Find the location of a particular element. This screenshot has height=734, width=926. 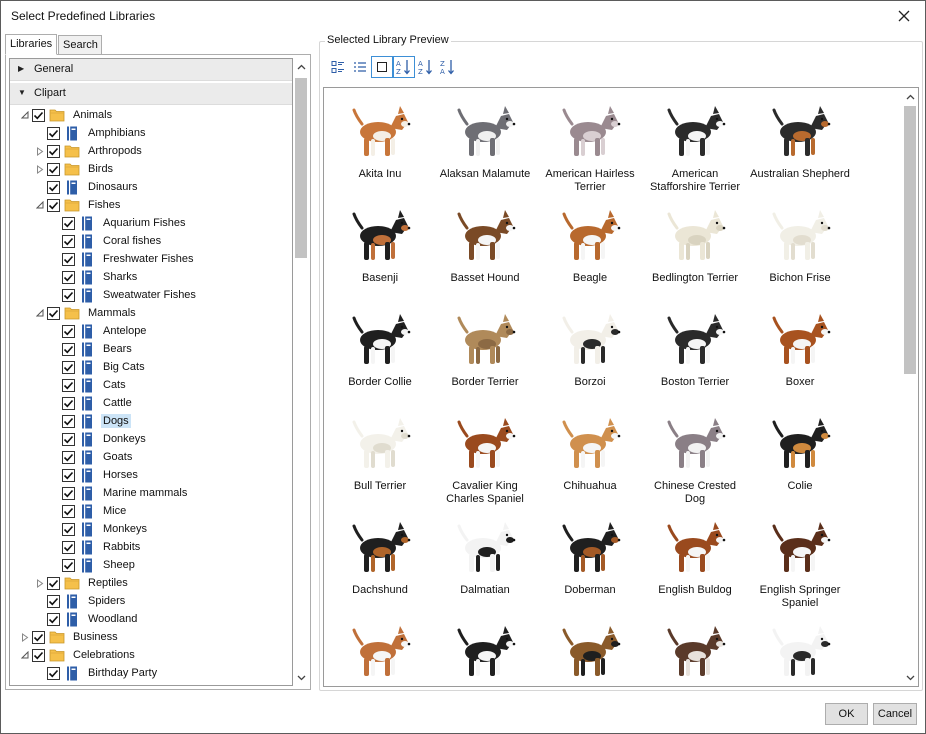

tree-node: Horses is located at coordinates (95, 475).